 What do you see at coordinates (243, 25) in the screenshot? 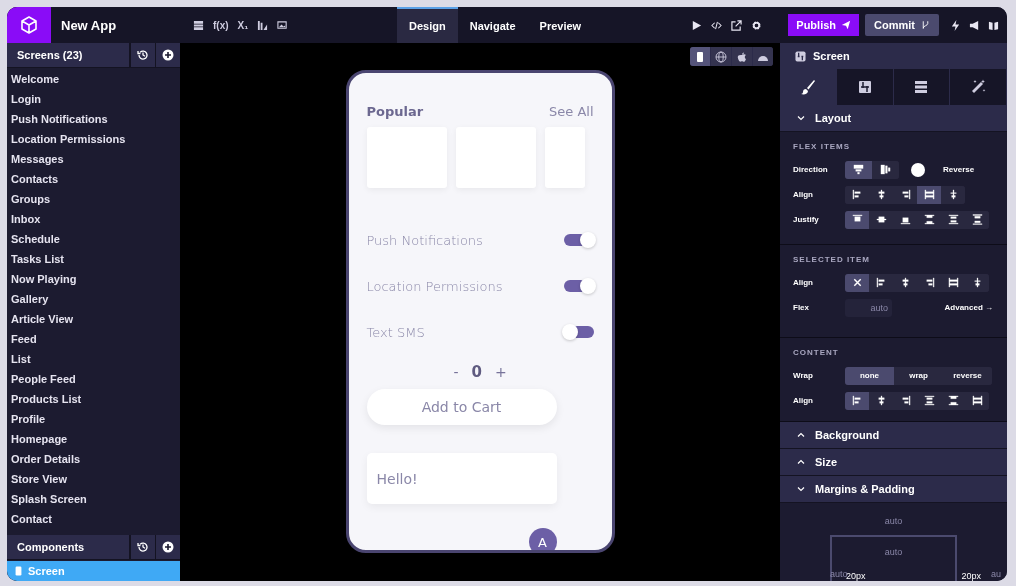
I see `toolbar-text-button: X₁` at bounding box center [243, 25].